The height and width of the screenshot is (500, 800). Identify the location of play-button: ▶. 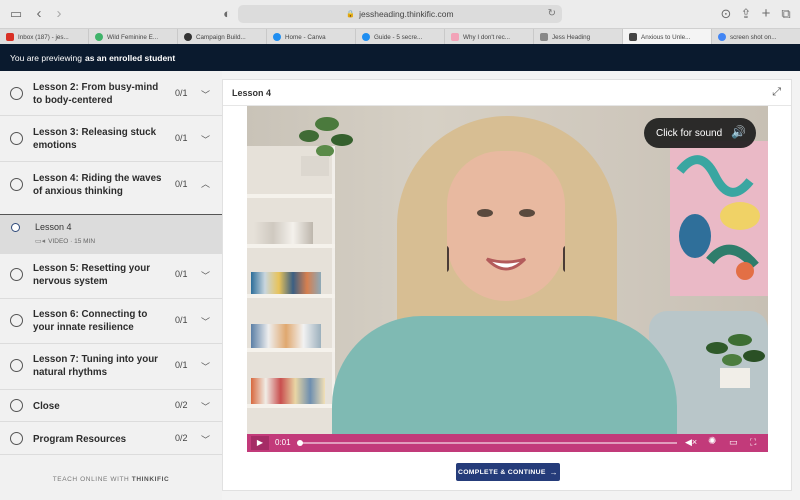
(260, 443).